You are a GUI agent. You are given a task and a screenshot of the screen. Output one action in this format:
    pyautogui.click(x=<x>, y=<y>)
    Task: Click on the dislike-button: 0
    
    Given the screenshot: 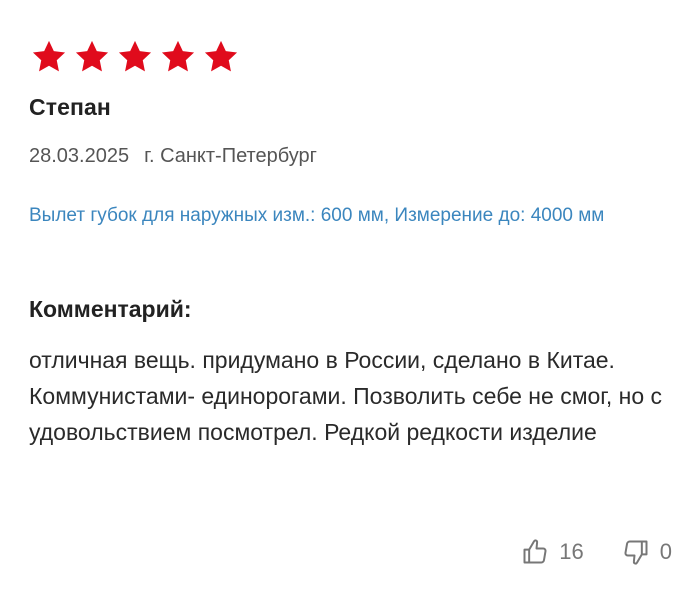 What is the action you would take?
    pyautogui.click(x=647, y=552)
    